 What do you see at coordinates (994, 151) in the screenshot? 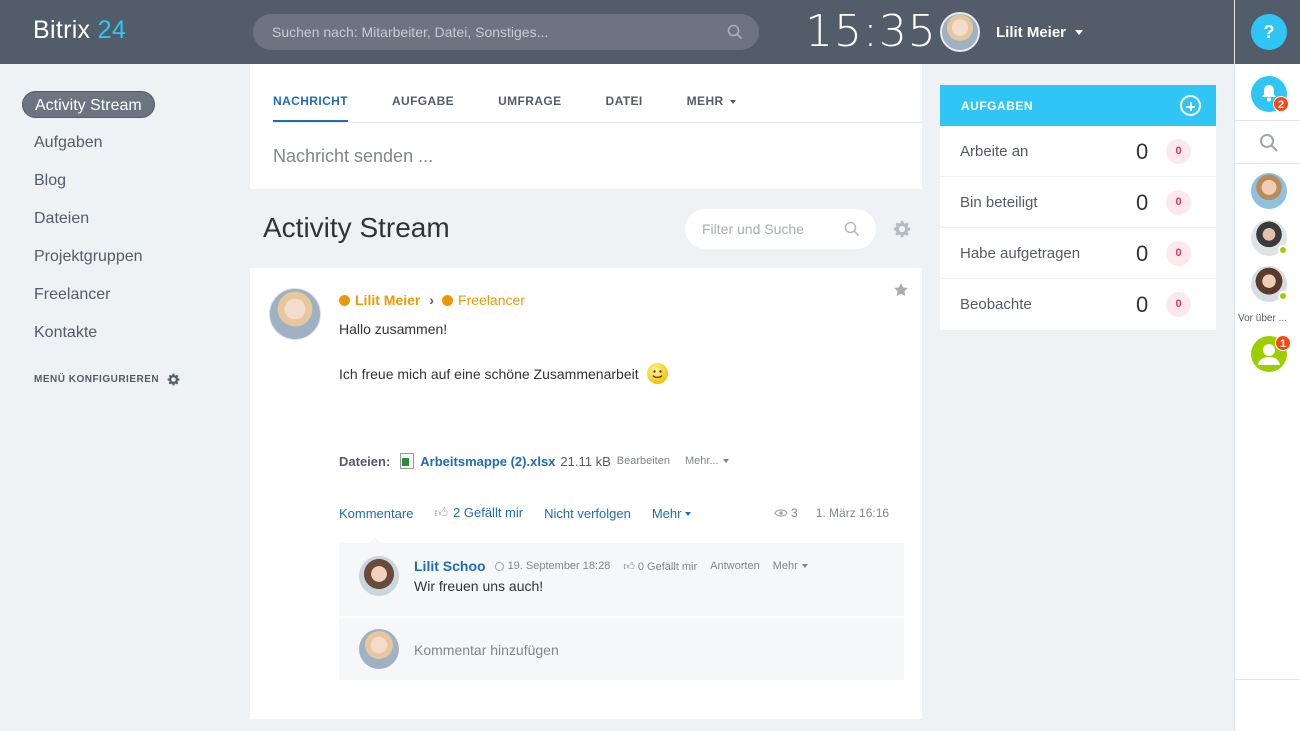
I see `tasks-row-label: Arbeite an` at bounding box center [994, 151].